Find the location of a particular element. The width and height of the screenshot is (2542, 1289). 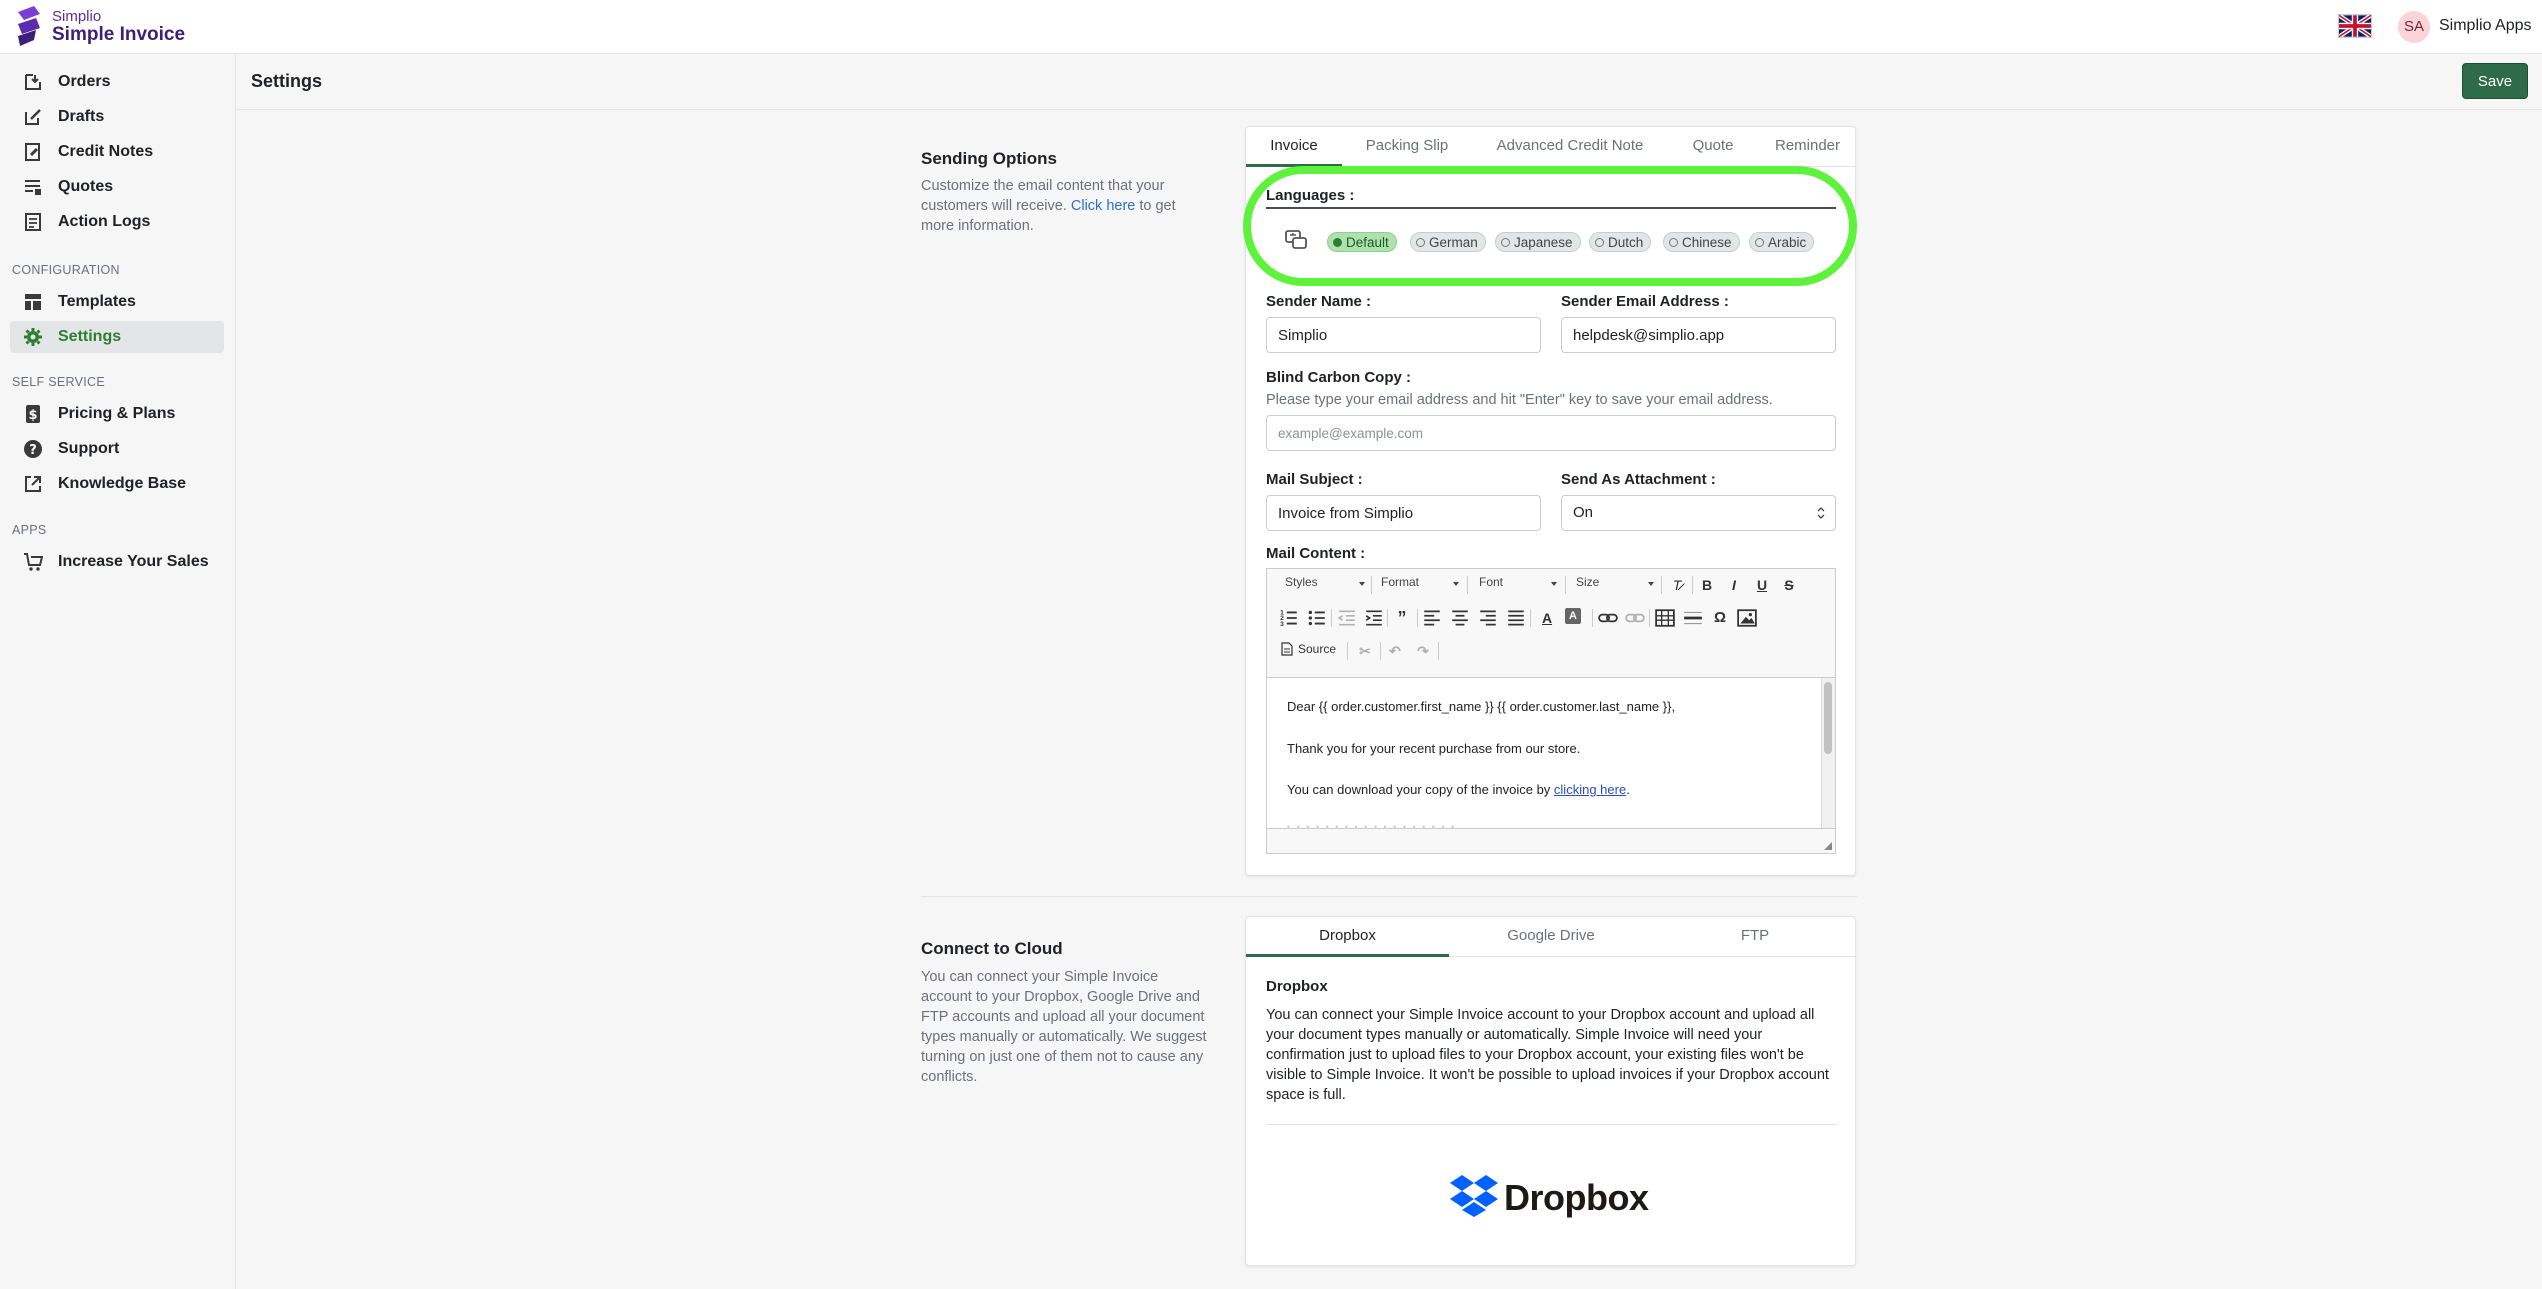

bold-icon: B is located at coordinates (1707, 585).